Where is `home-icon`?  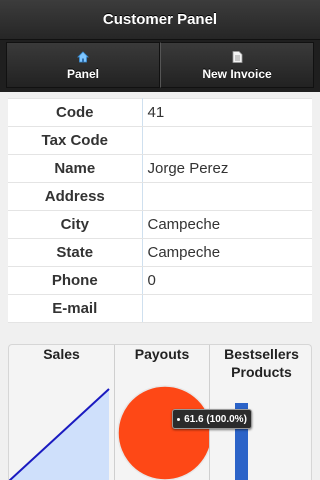 home-icon is located at coordinates (83, 57).